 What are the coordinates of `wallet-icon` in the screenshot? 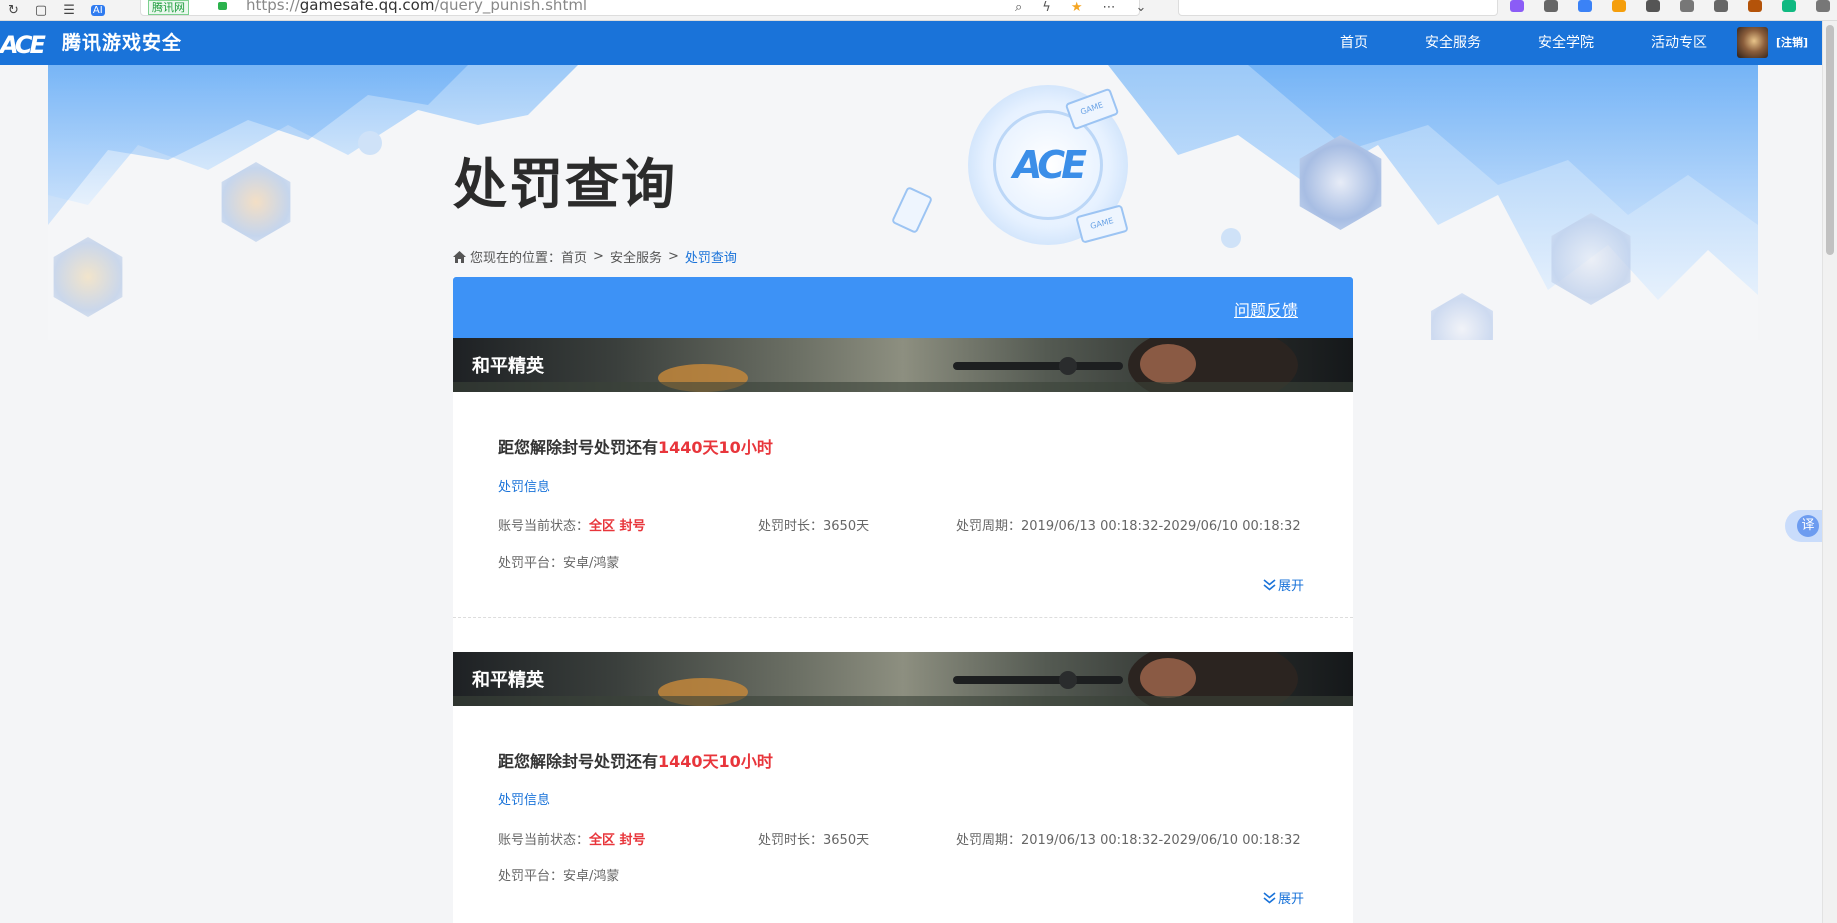 It's located at (1755, 6).